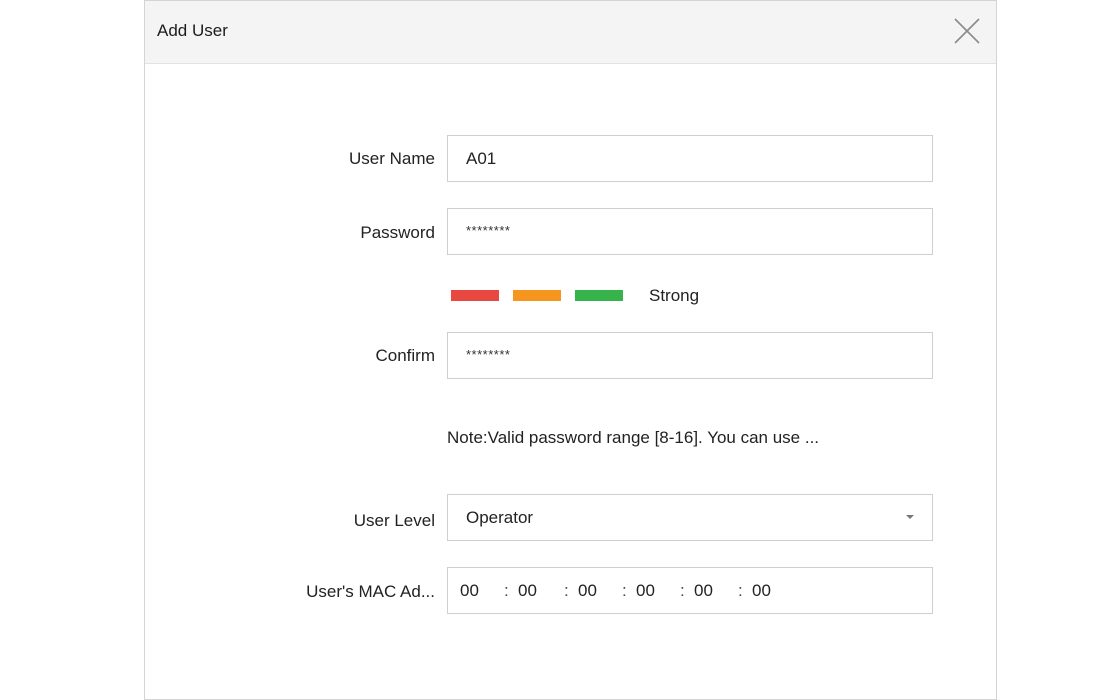  I want to click on strength-bar-strong, so click(599, 295).